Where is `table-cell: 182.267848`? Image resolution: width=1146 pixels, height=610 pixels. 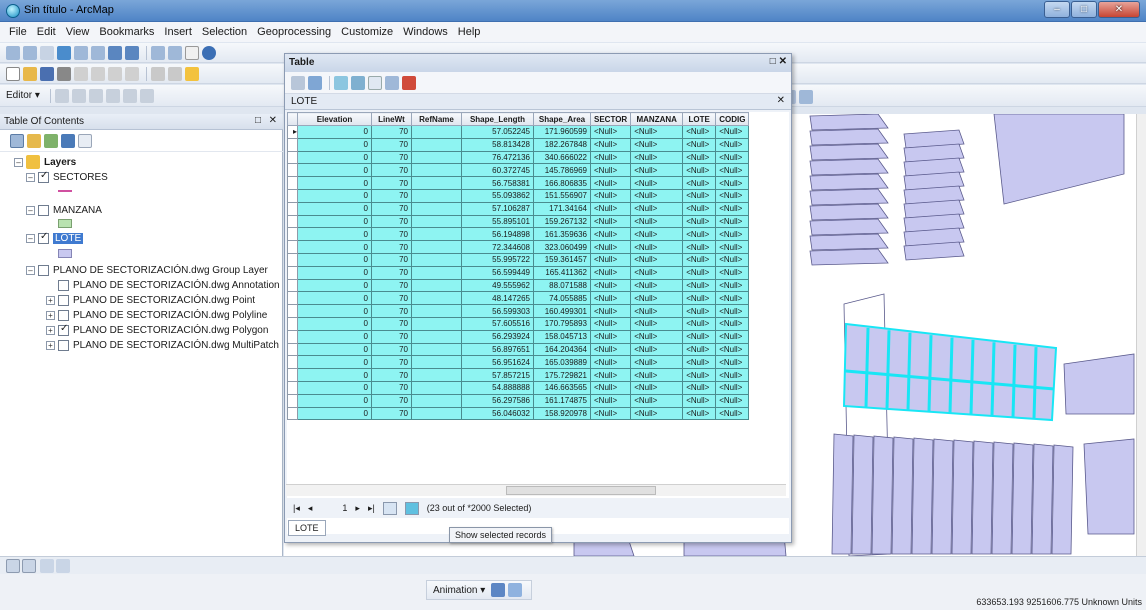
table-cell: 182.267848 is located at coordinates (562, 144).